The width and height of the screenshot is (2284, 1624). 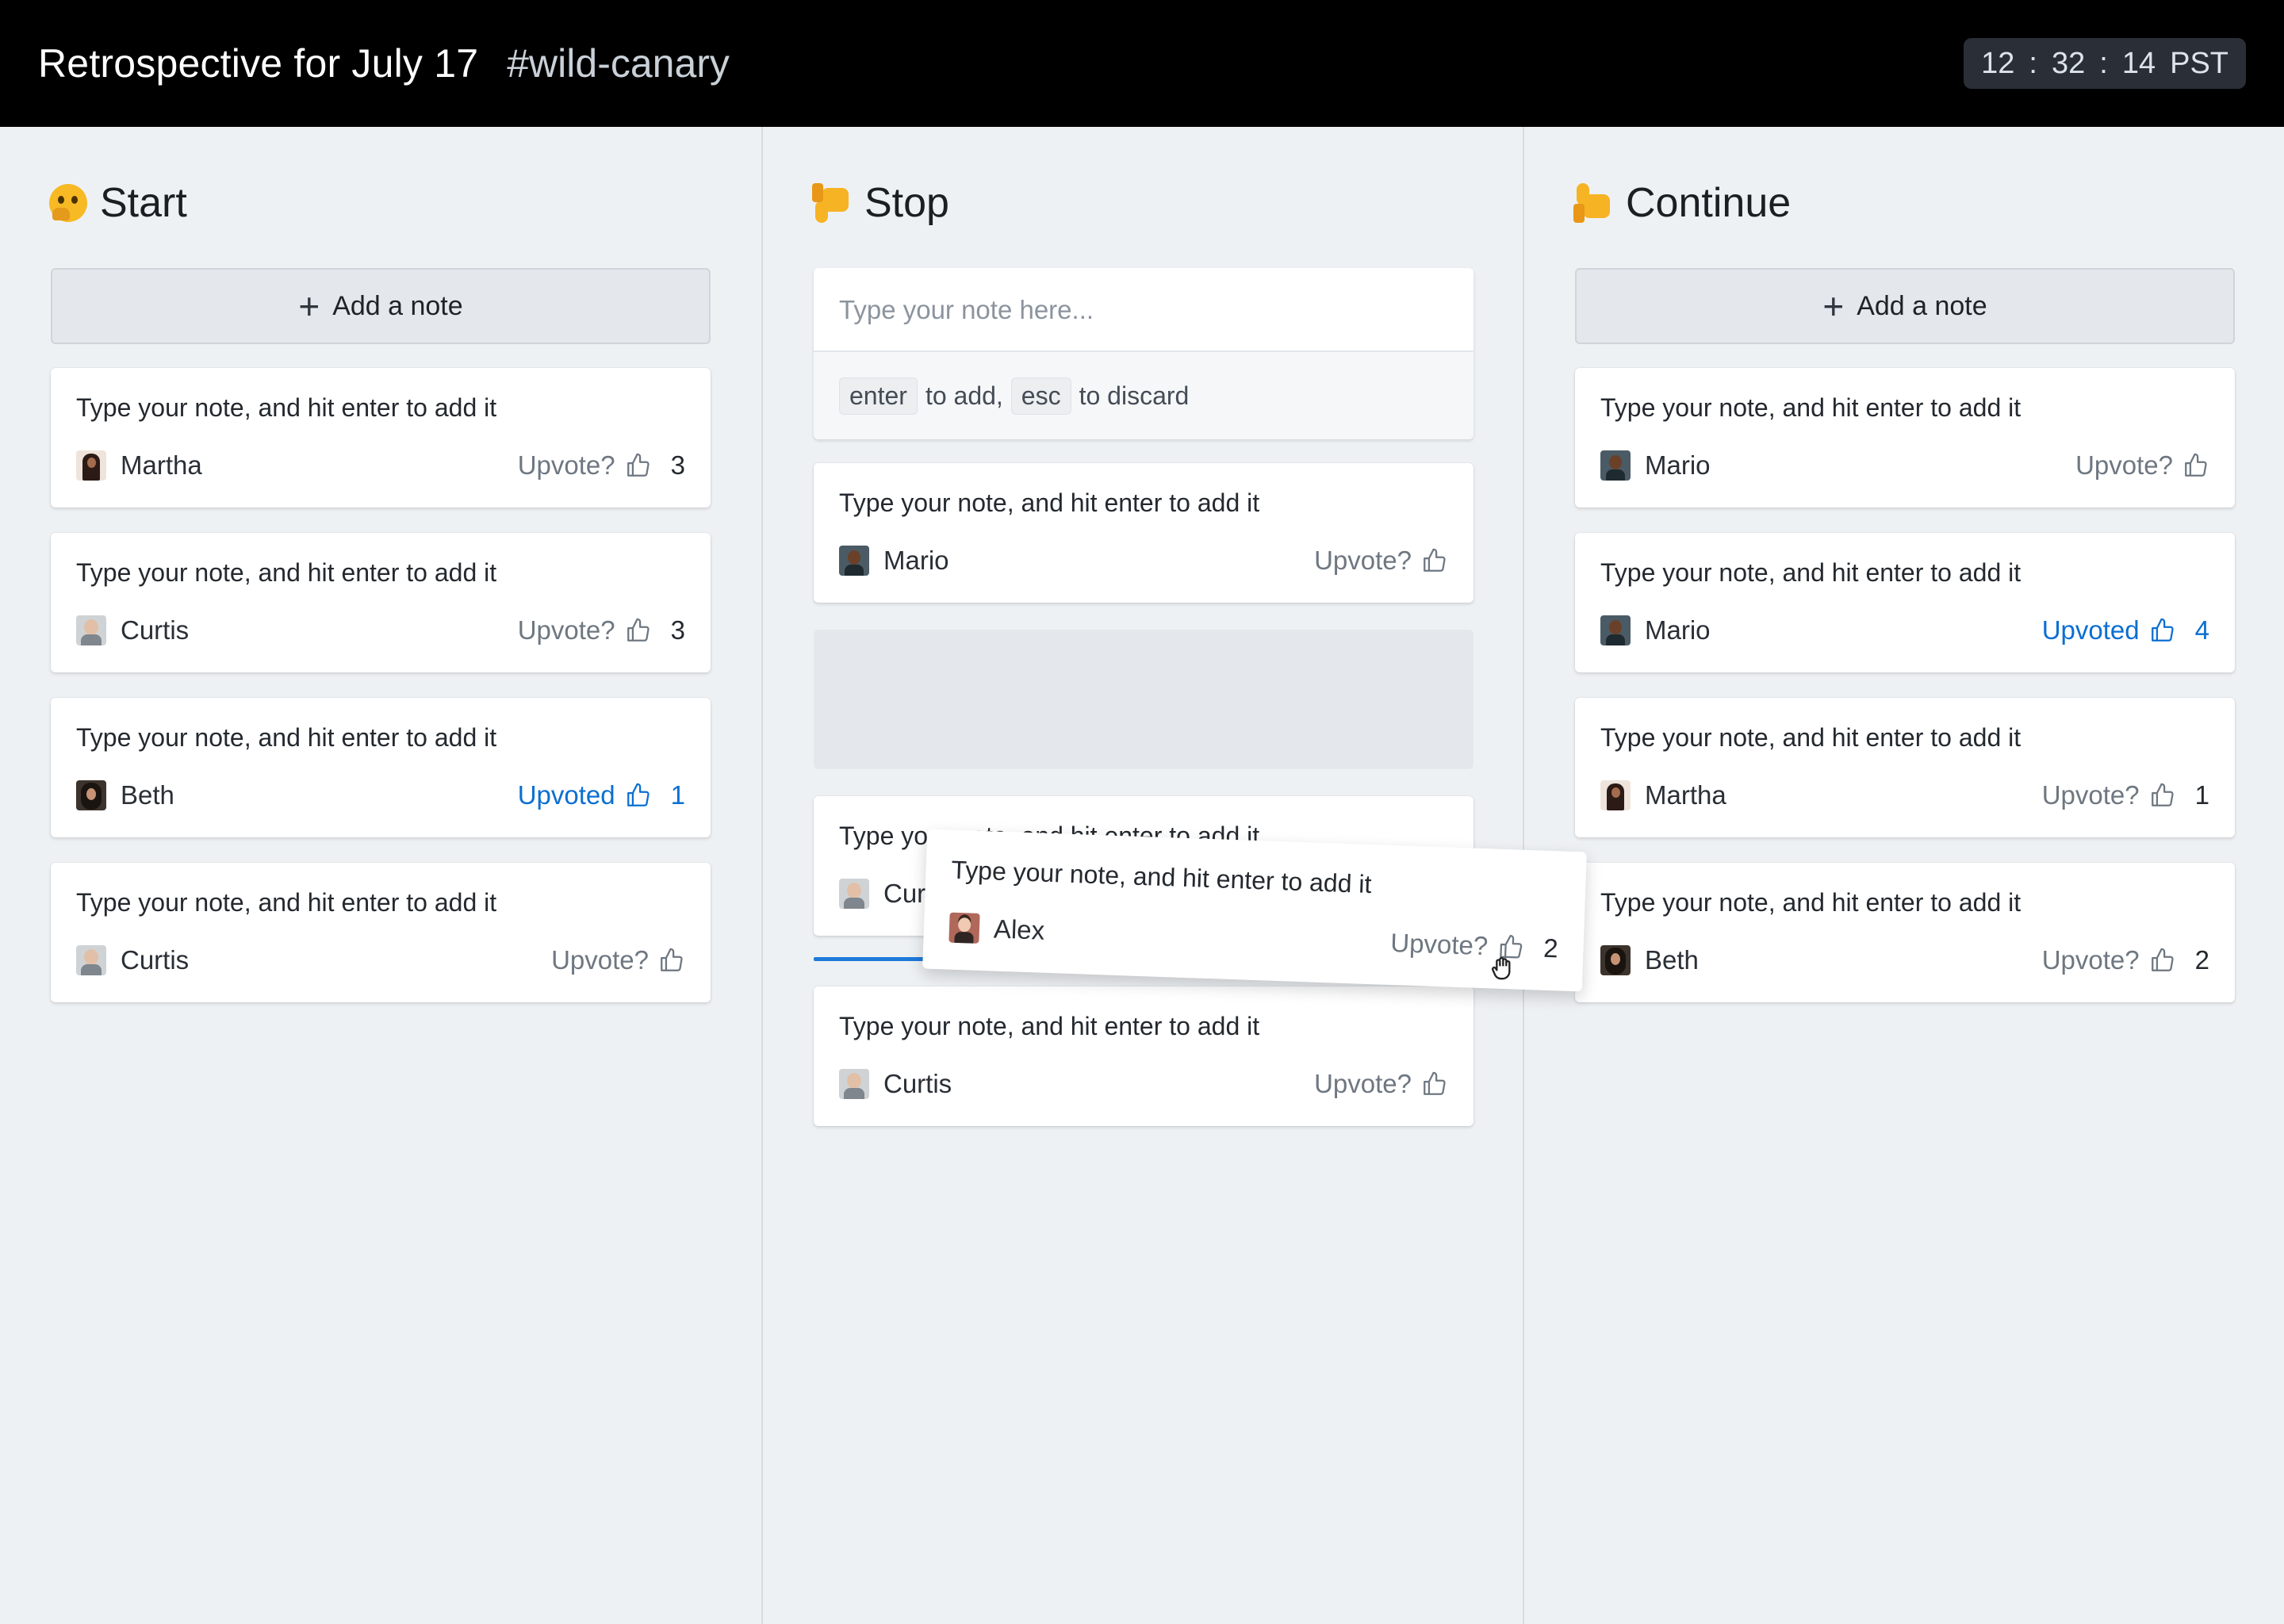 I want to click on upvote-count: 1, so click(x=677, y=795).